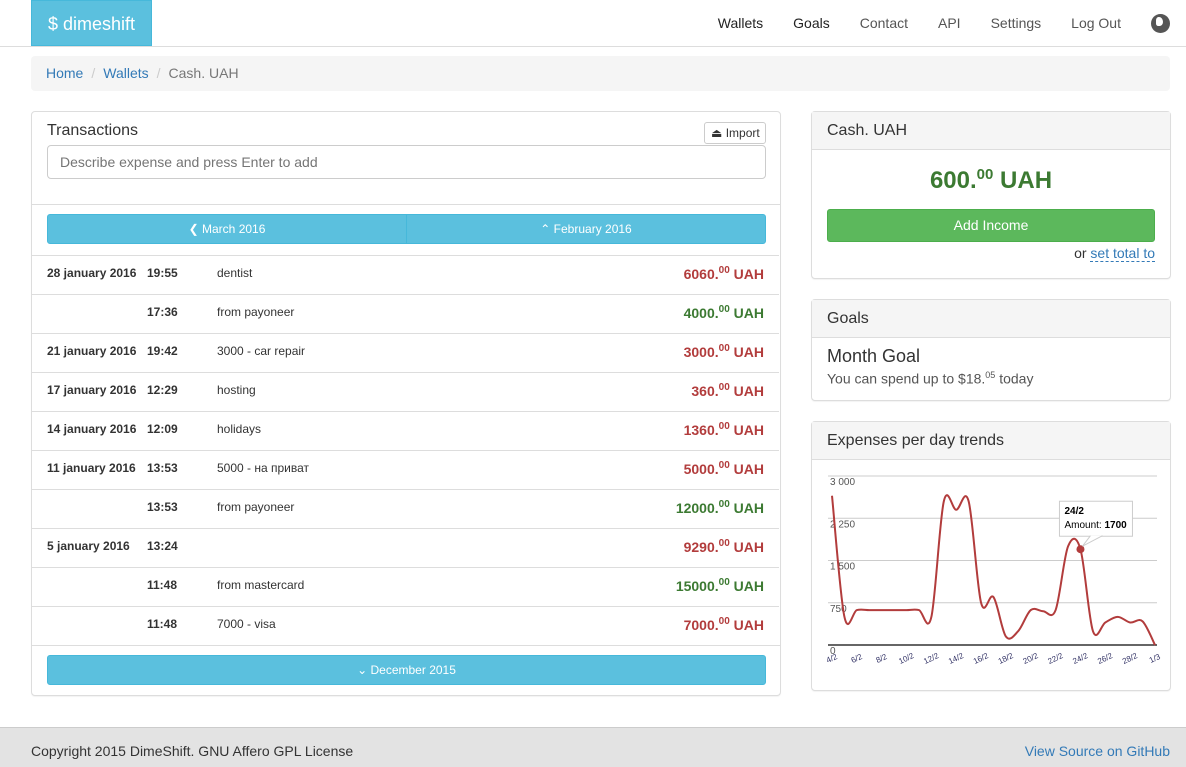 The height and width of the screenshot is (767, 1186). I want to click on or-label: or, so click(1082, 253).